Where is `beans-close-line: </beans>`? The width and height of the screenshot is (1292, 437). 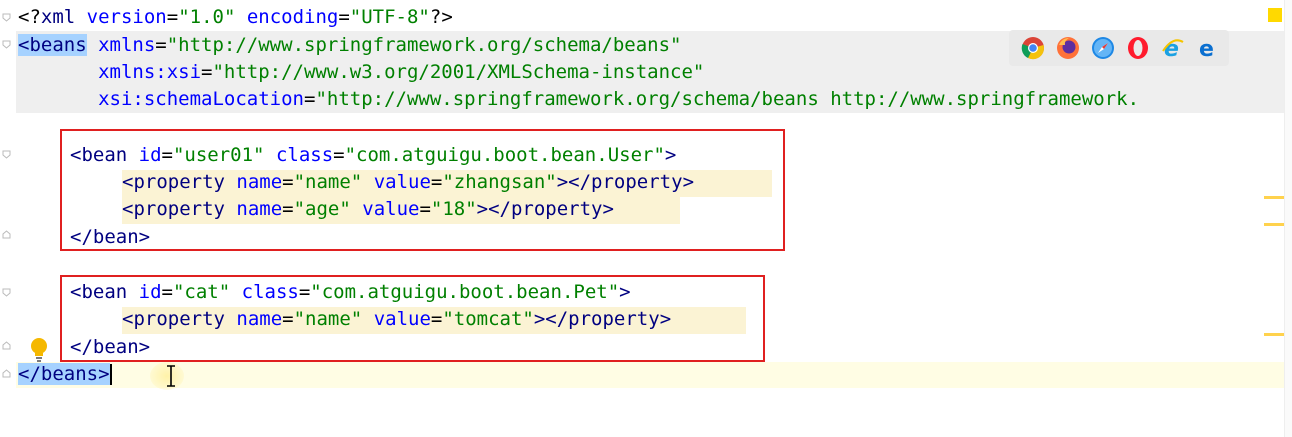
beans-close-line: </beans> is located at coordinates (65, 374).